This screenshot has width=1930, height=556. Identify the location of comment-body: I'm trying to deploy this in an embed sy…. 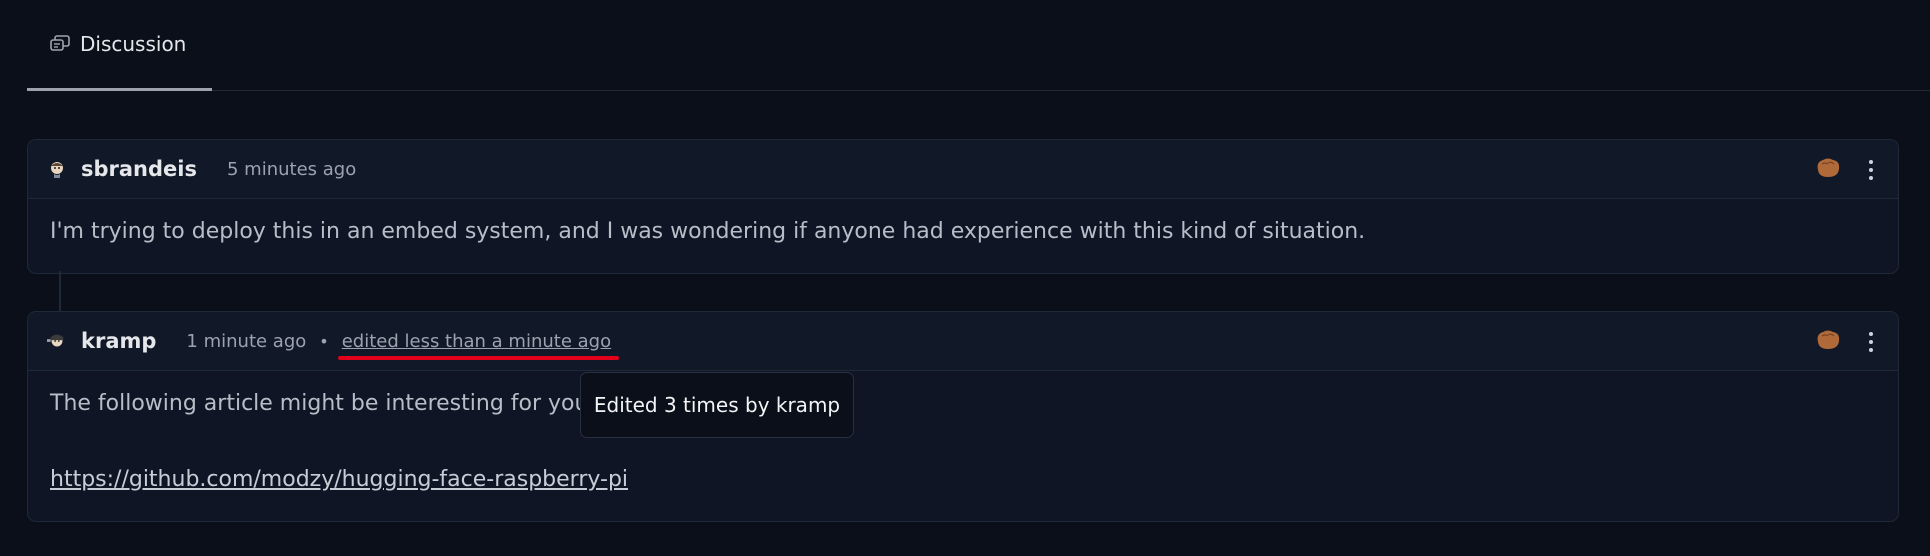
(708, 231).